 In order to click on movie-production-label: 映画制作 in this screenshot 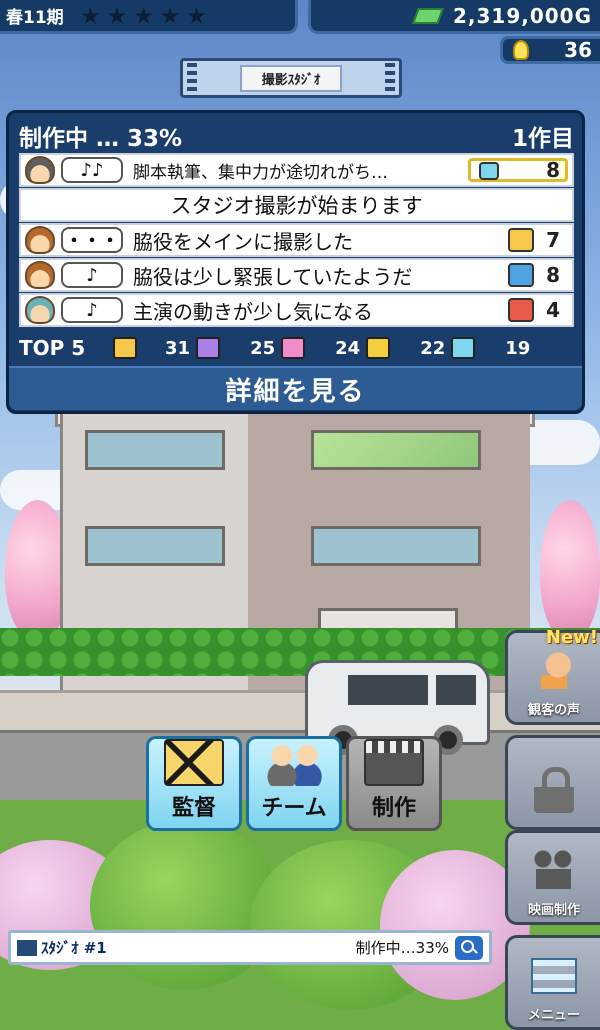, I will do `click(553, 910)`.